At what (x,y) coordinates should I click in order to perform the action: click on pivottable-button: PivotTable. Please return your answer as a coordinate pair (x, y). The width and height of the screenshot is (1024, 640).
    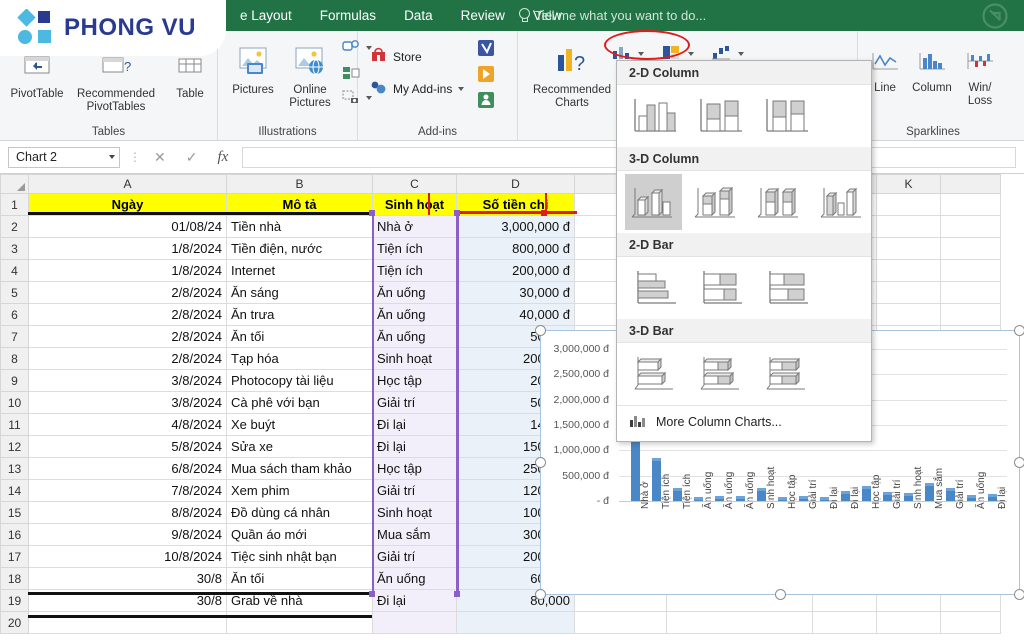
    Looking at the image, I should click on (37, 78).